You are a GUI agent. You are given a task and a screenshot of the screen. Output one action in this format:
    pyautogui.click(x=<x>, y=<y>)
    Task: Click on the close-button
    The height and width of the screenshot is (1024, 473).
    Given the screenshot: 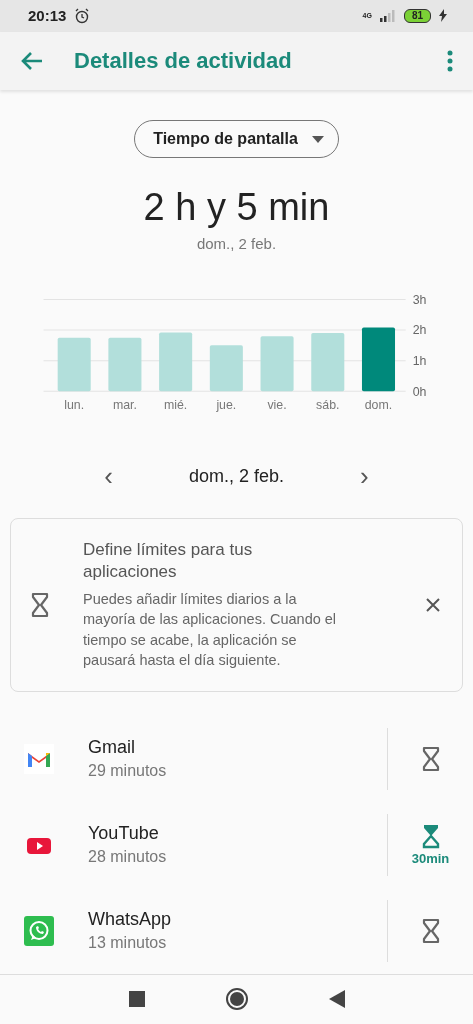 What is the action you would take?
    pyautogui.click(x=433, y=604)
    